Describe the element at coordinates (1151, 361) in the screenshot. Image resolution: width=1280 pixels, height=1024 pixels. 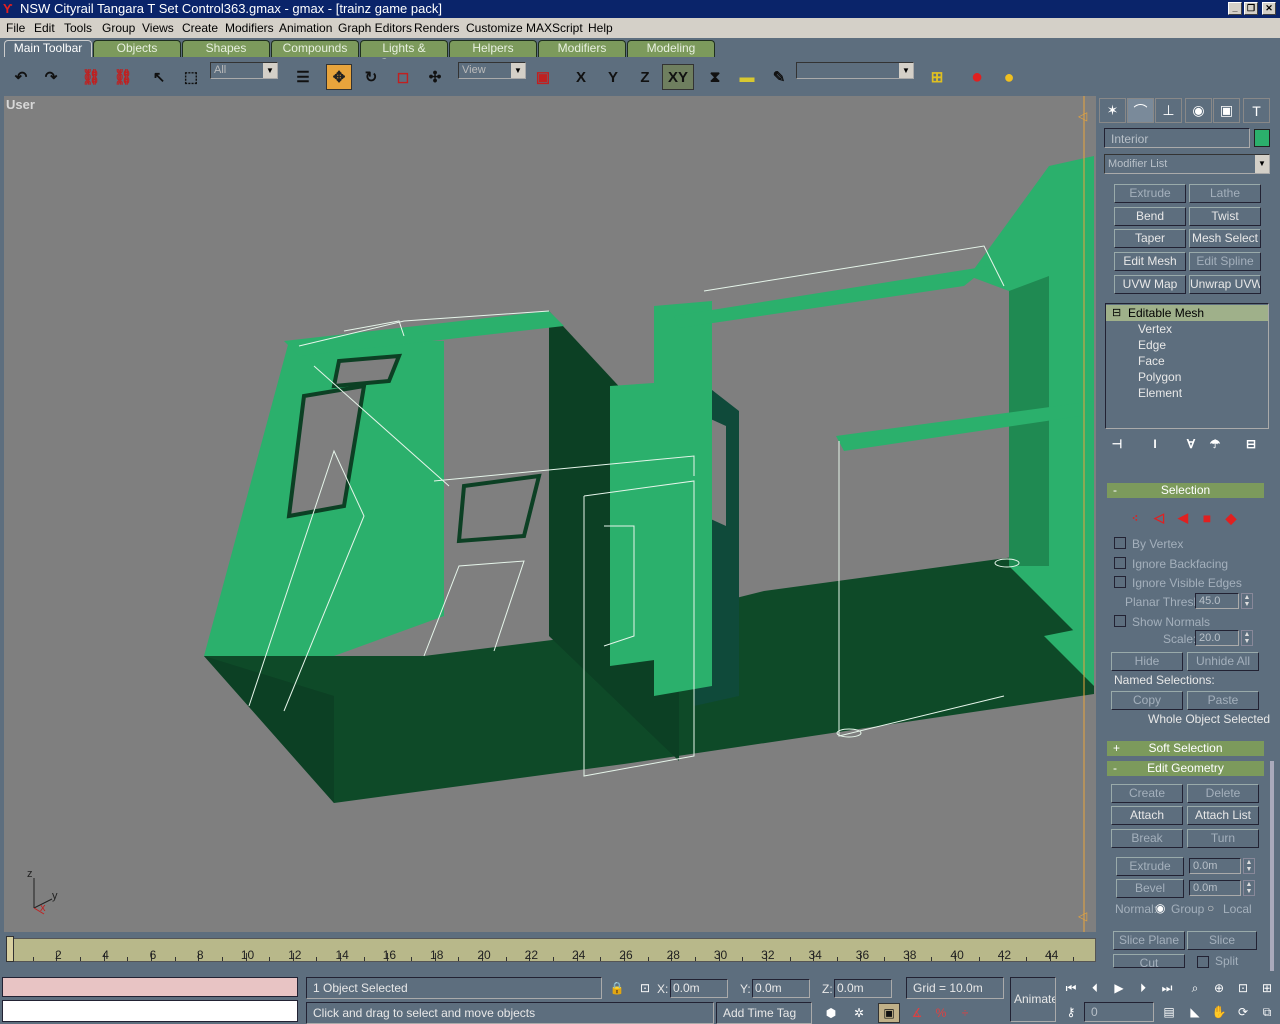
I see `stack-item-face: Face` at that location.